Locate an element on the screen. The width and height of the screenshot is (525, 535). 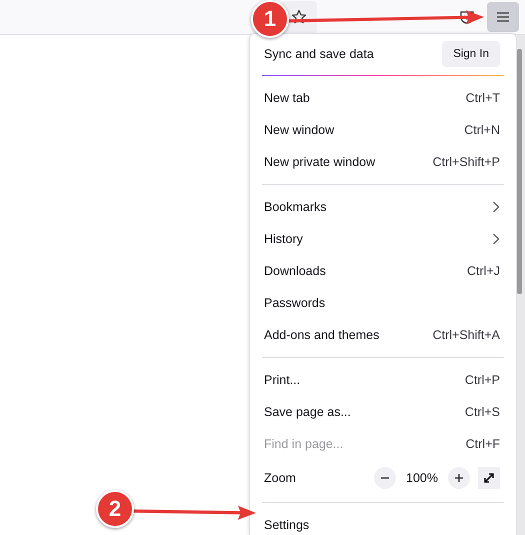
zoom-in-button is located at coordinates (459, 478).